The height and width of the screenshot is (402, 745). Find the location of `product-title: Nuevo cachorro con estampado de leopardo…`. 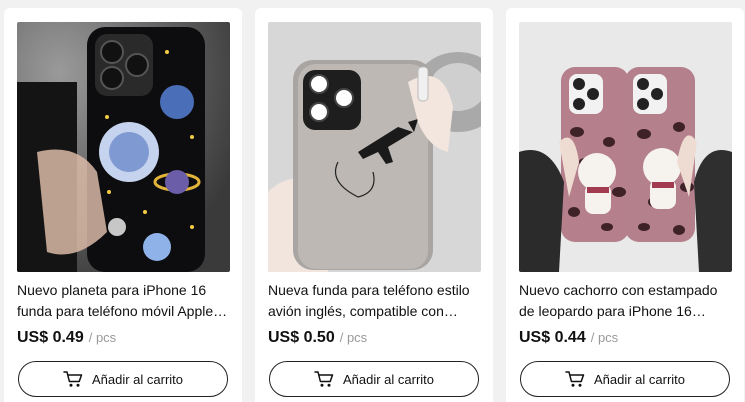

product-title: Nuevo cachorro con estampado de leopardo… is located at coordinates (625, 301).